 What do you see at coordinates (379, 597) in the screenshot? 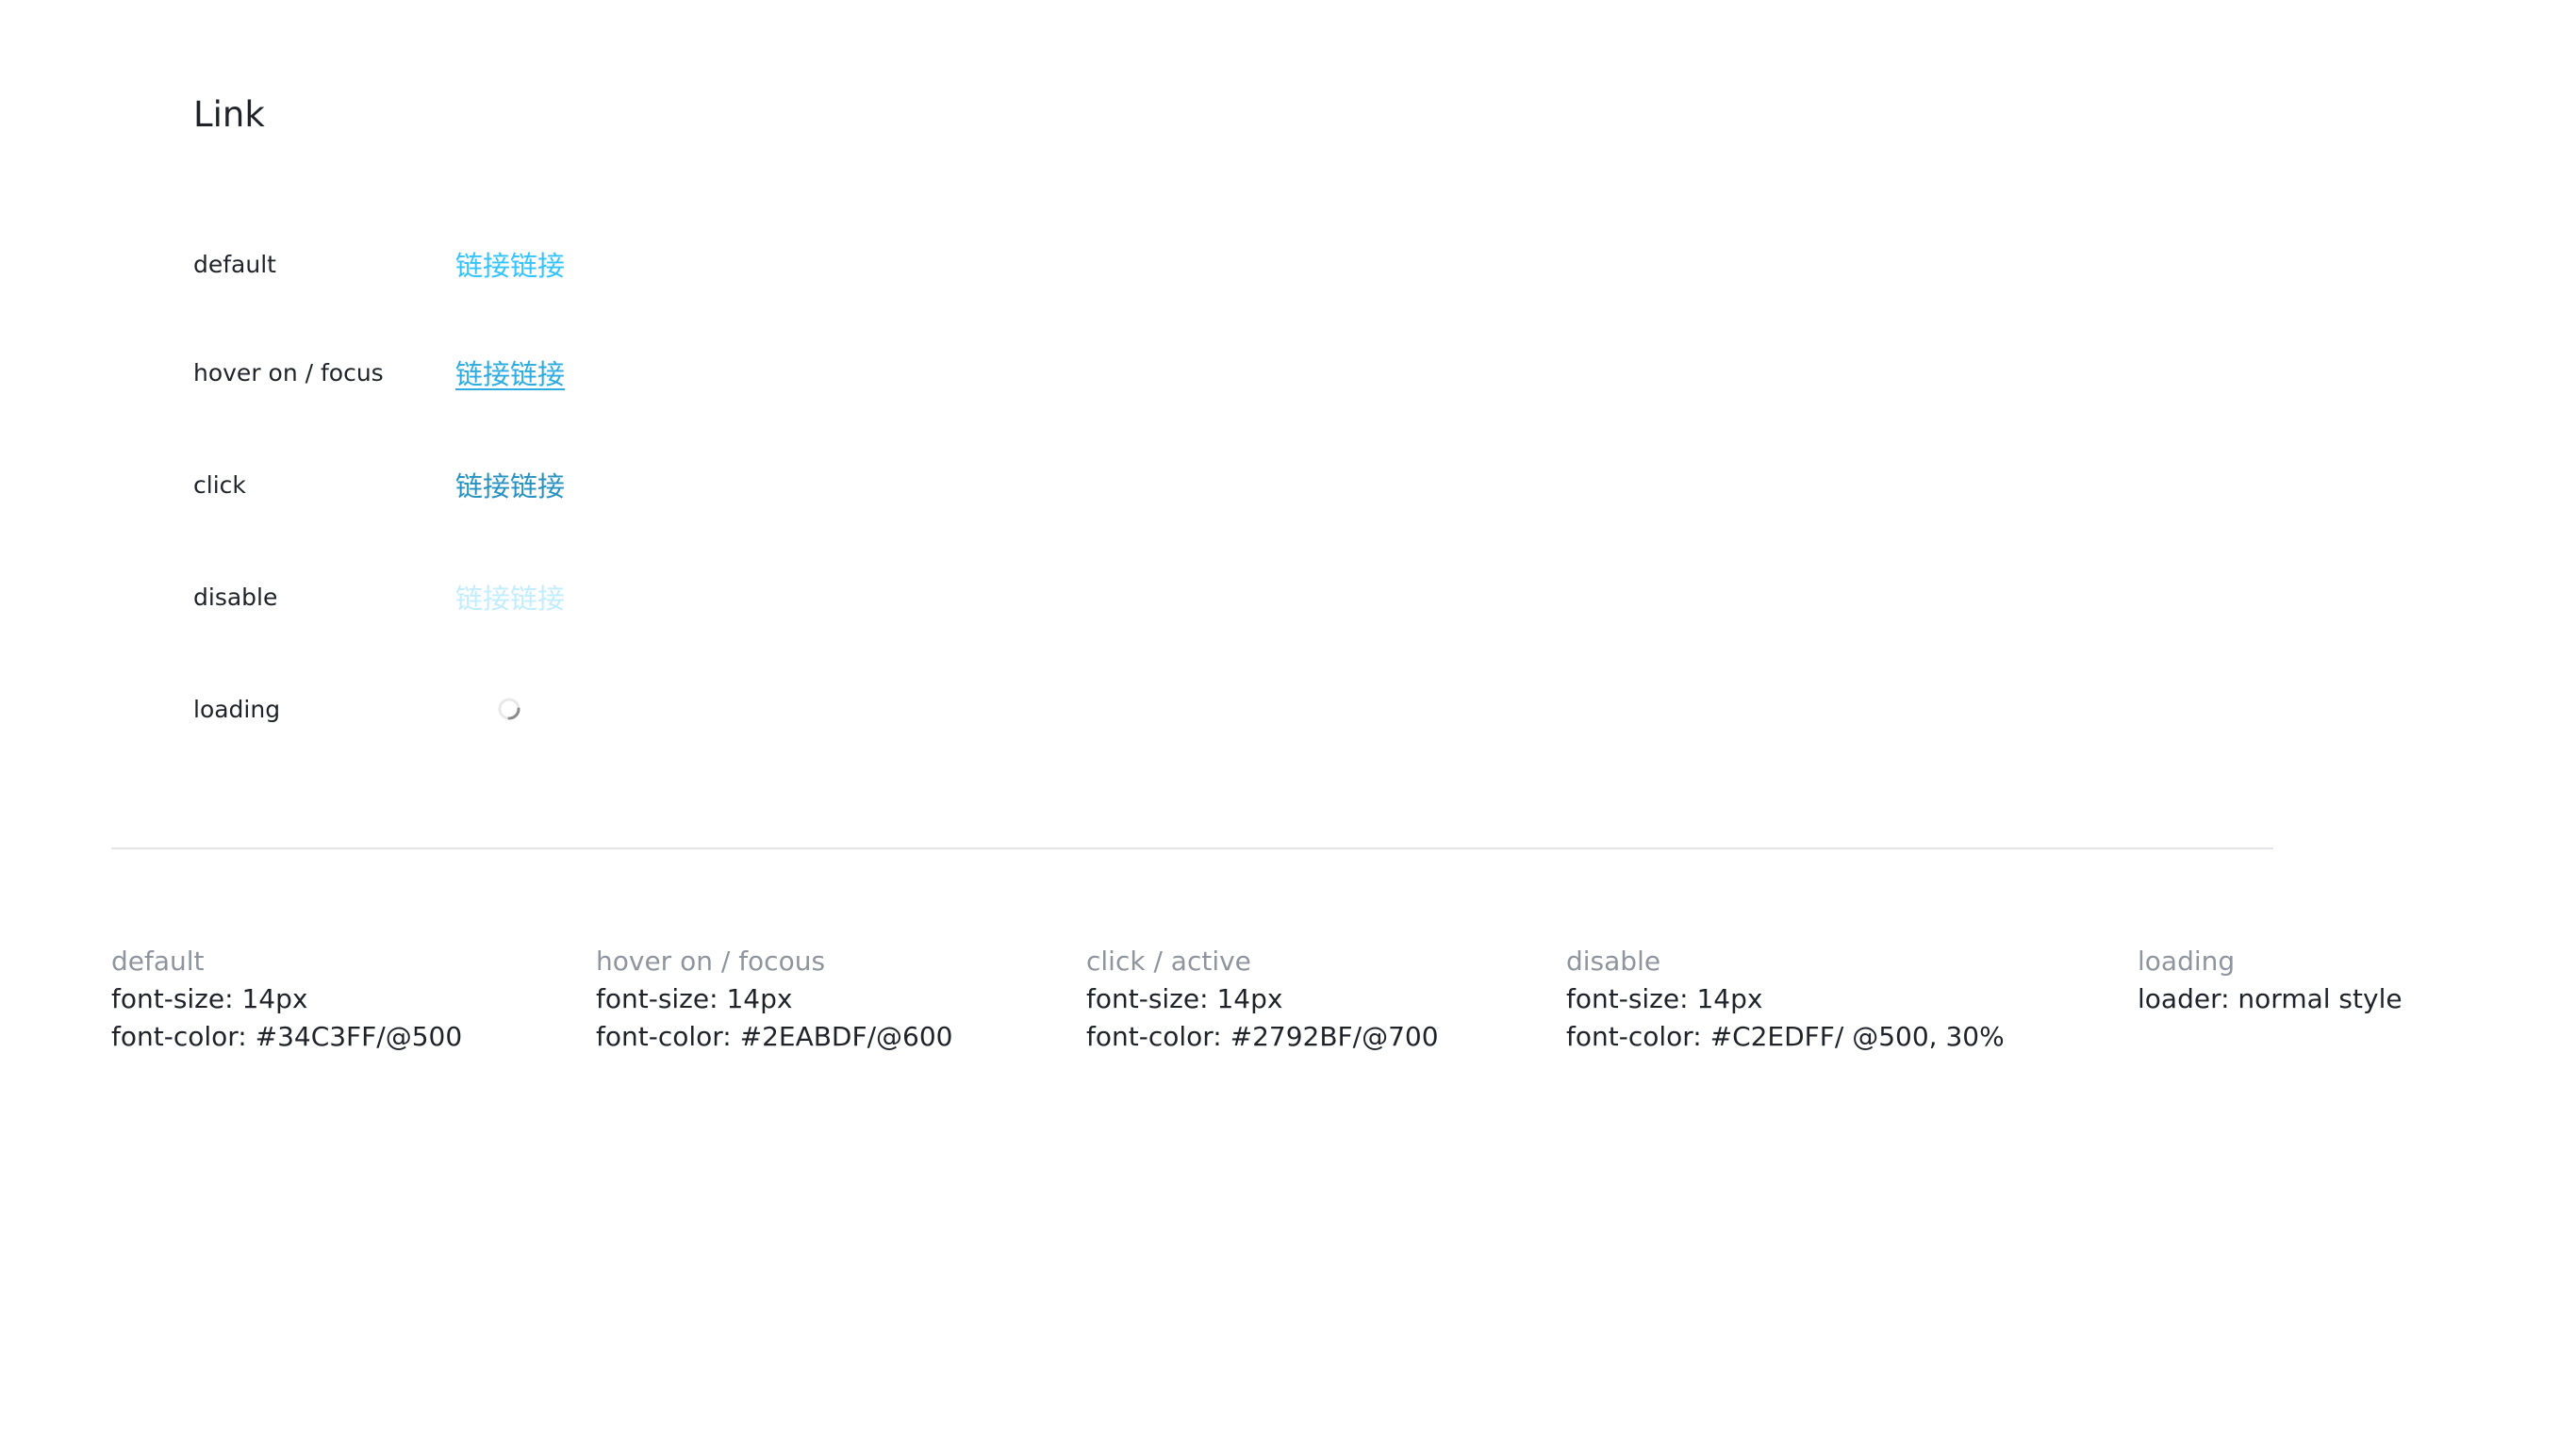
I see `state-row-disable: disable 链接链接` at bounding box center [379, 597].